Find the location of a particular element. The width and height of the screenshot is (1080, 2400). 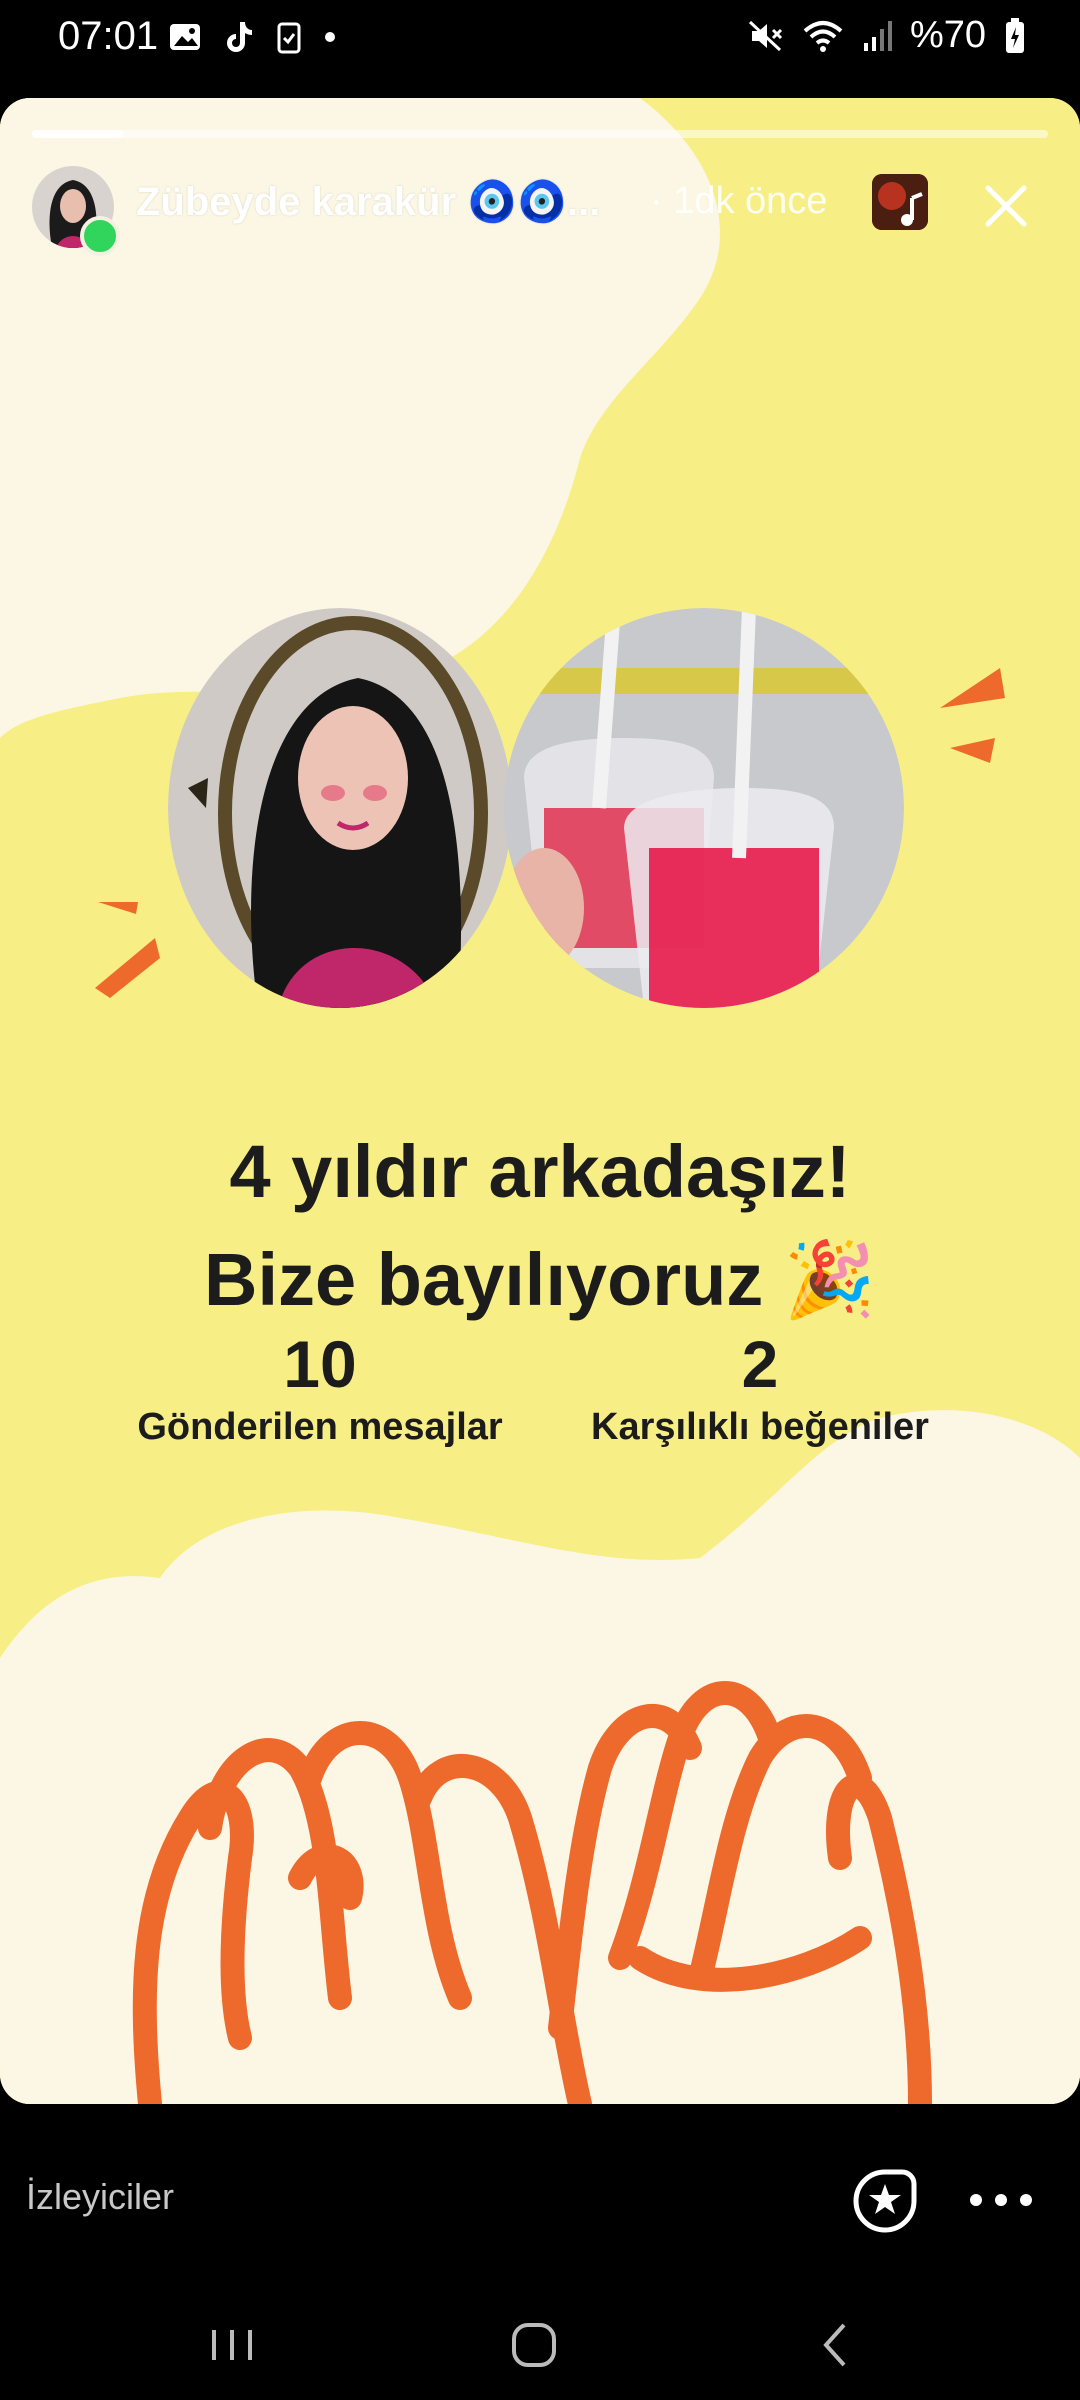

system-navigation-bar is located at coordinates (540, 2345).